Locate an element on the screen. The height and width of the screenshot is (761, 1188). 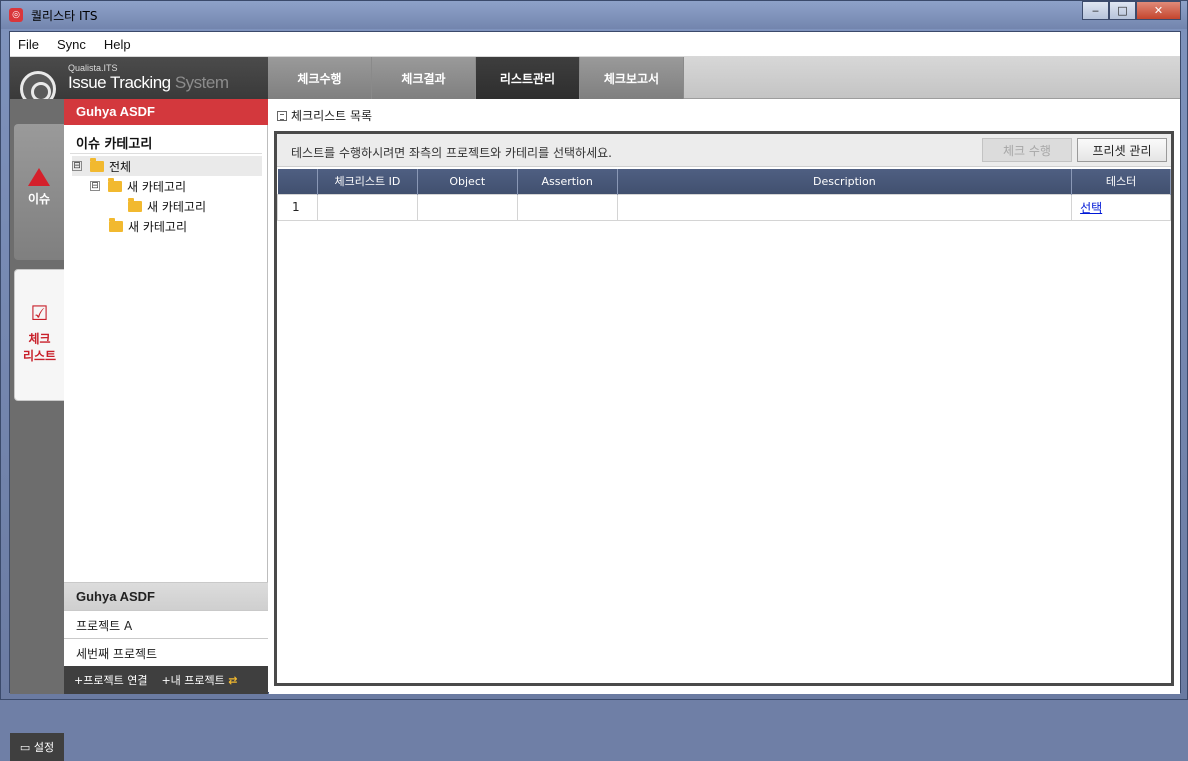
main-tabs: 체크수행 체크결과 리스트관리 체크보고서 is located at coordinates (476, 78).